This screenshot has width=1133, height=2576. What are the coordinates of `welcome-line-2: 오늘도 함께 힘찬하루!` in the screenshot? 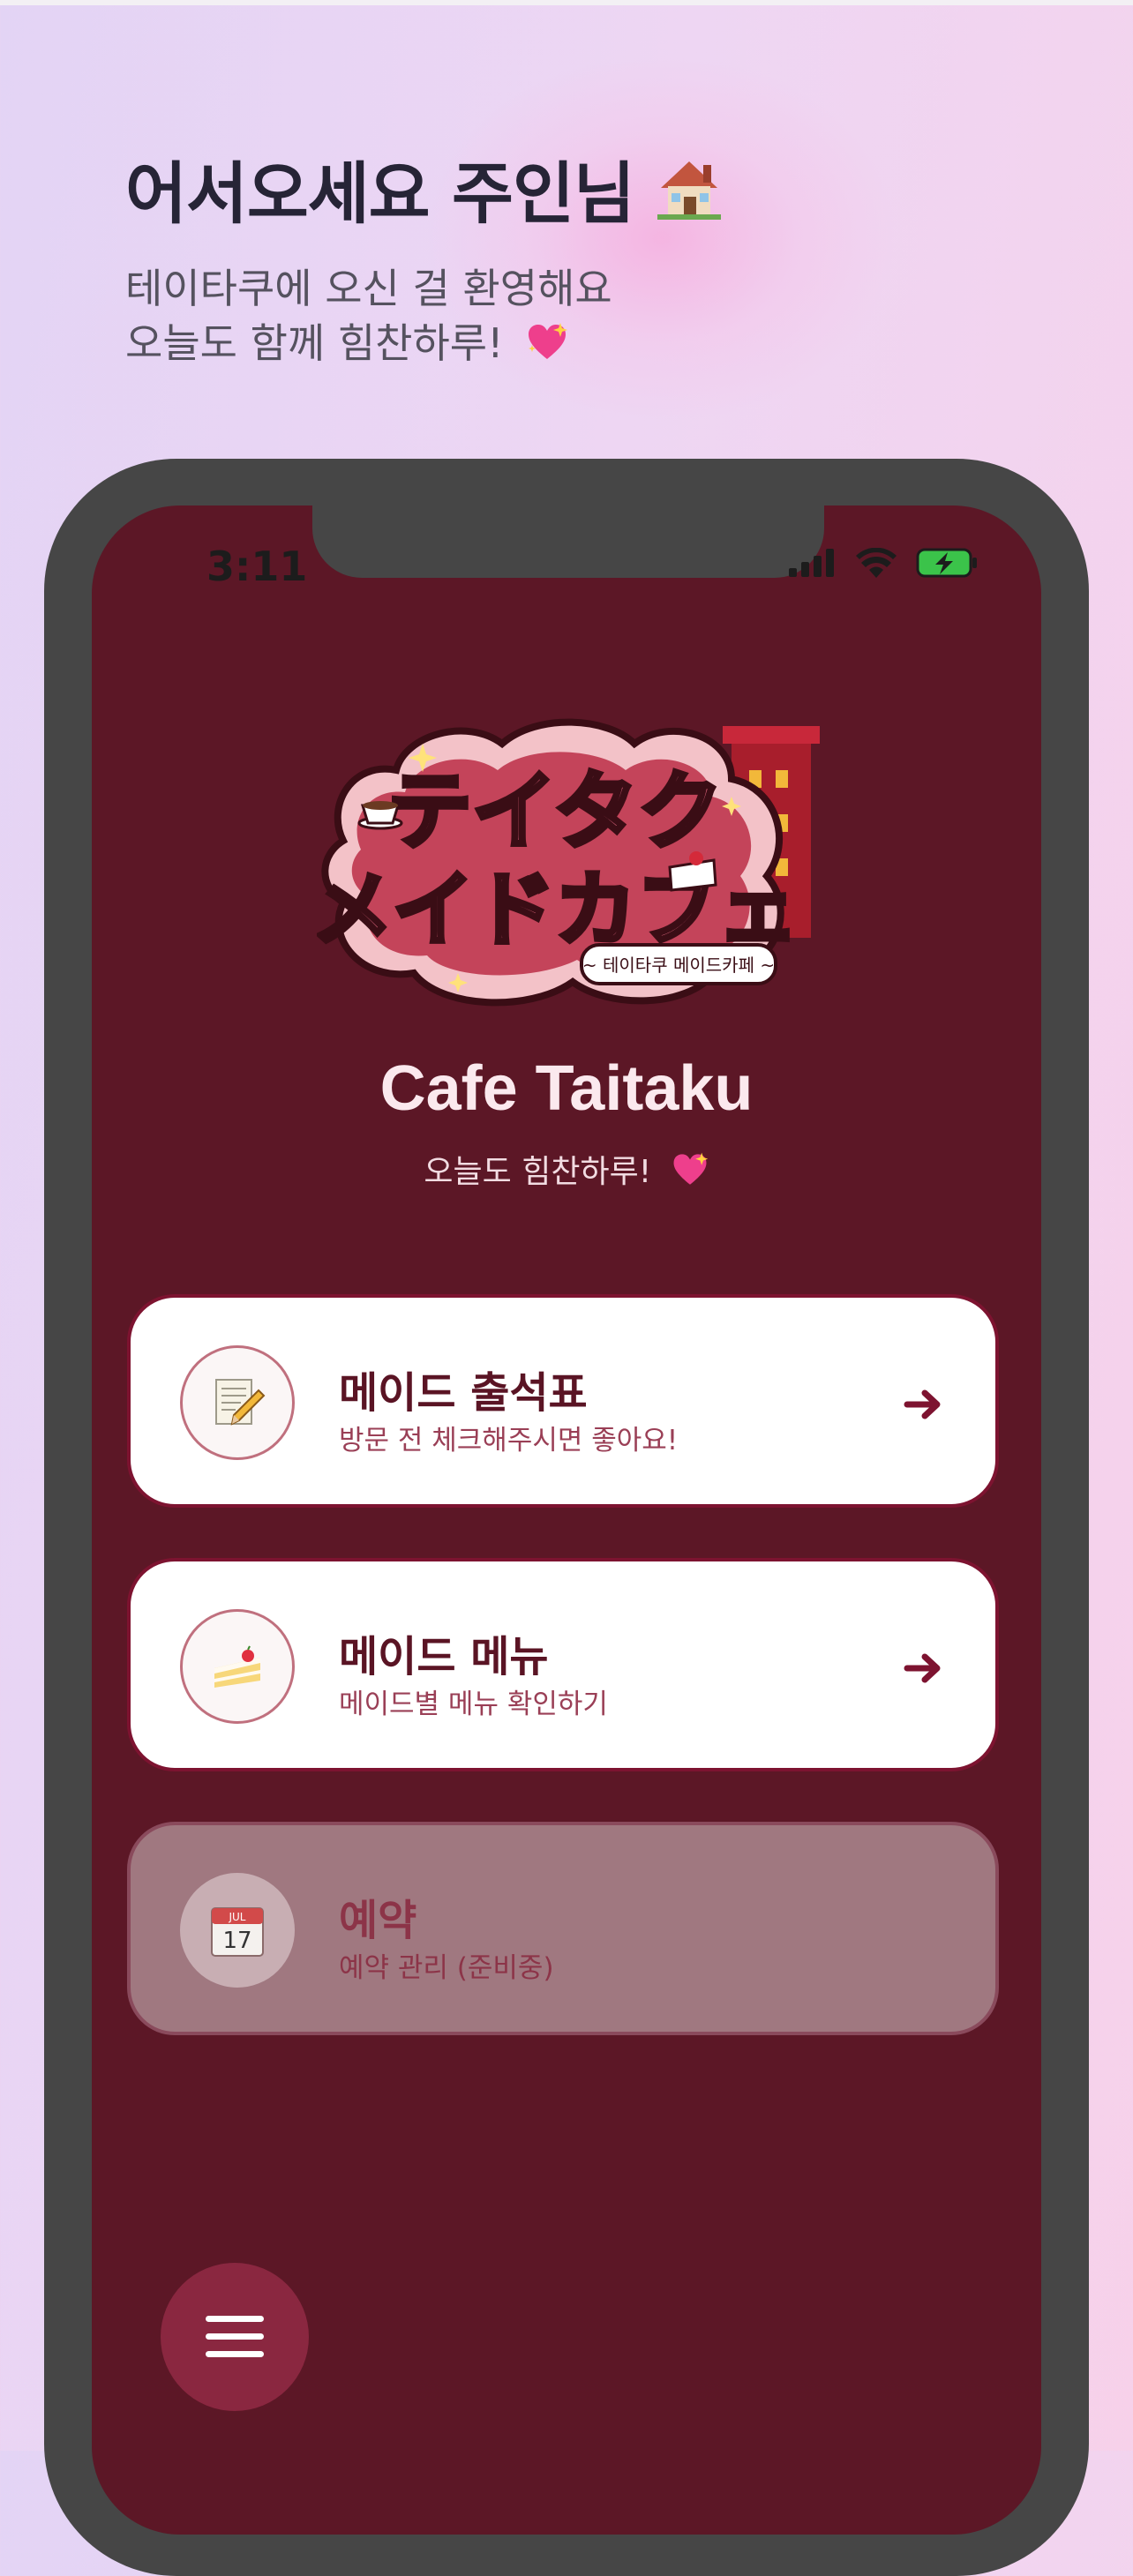 It's located at (314, 343).